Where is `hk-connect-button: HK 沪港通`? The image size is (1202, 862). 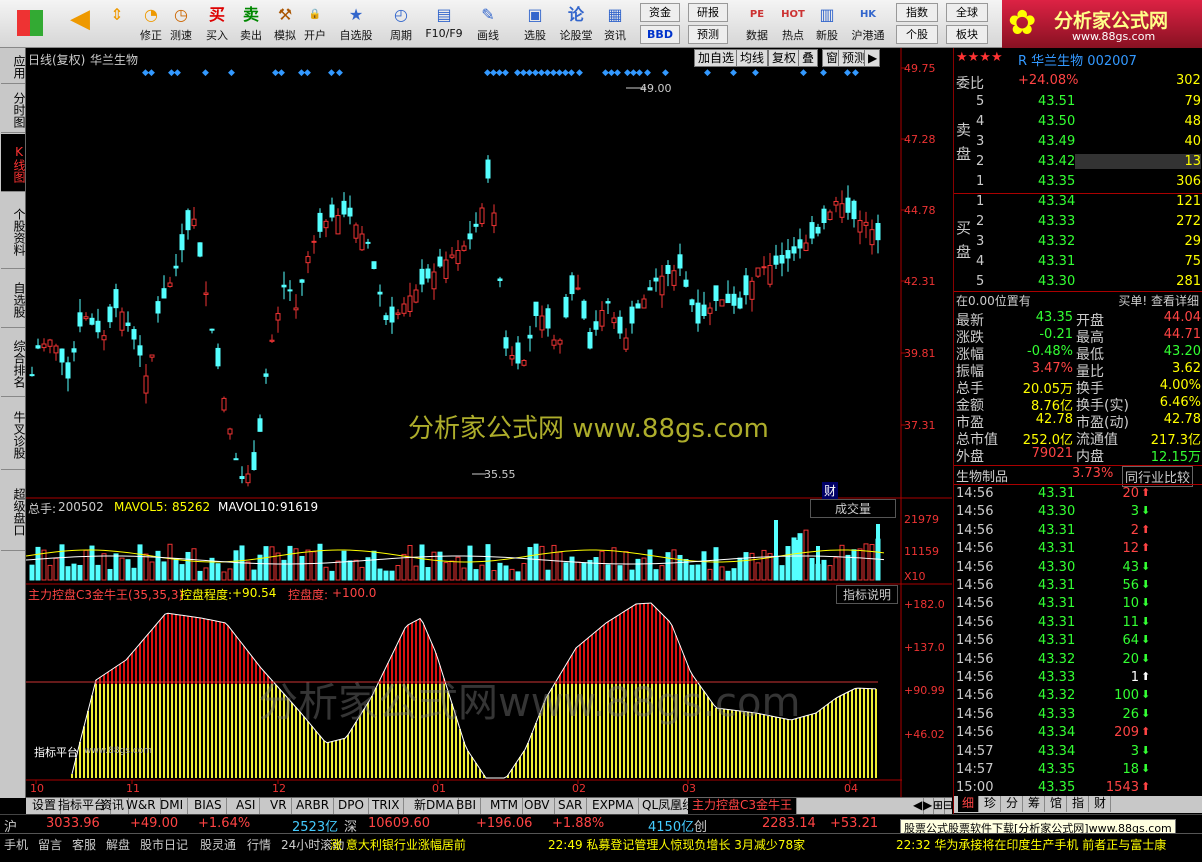
hk-connect-button: HK 沪港通 is located at coordinates (868, 24).